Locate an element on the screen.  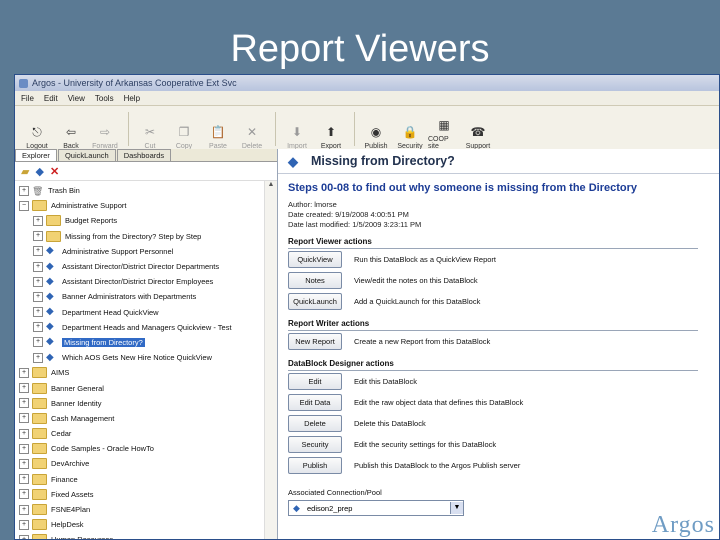
tree-node: + Finance is located at coordinates (148, 479).